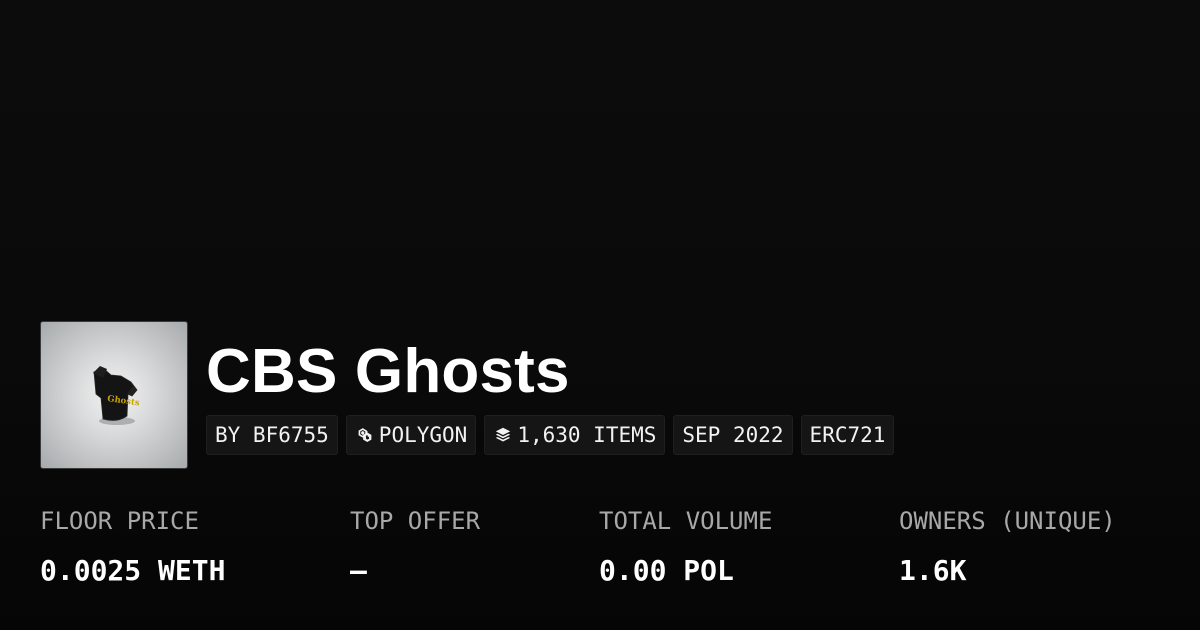  I want to click on token-standard-badge: ERC721, so click(847, 435).